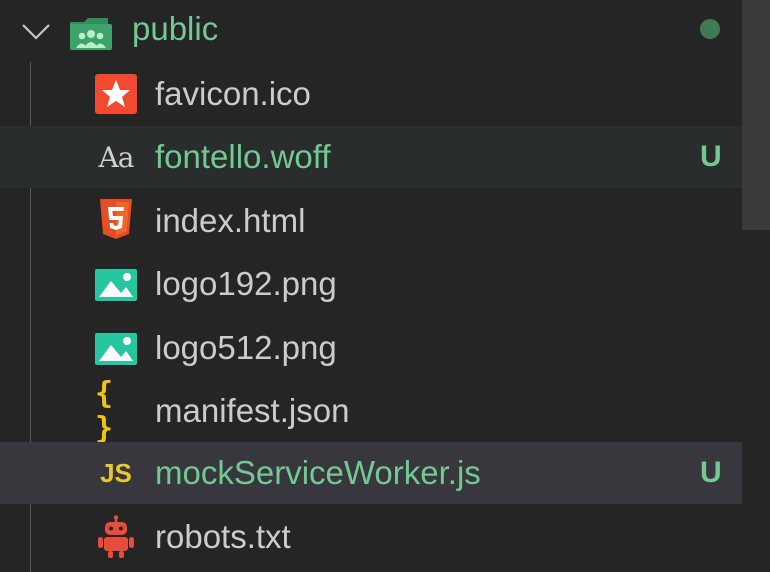 The width and height of the screenshot is (770, 572). What do you see at coordinates (246, 347) in the screenshot?
I see `file-label: logo512.png` at bounding box center [246, 347].